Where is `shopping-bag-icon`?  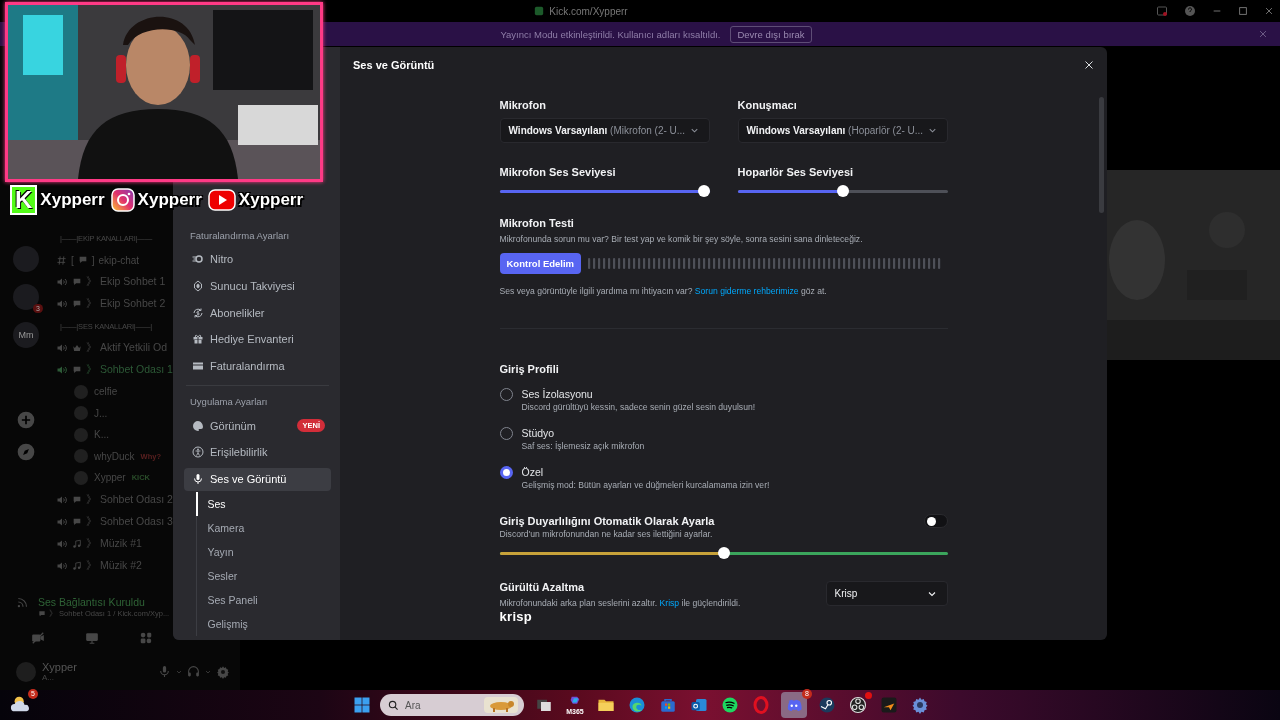
shopping-bag-icon is located at coordinates (668, 705).